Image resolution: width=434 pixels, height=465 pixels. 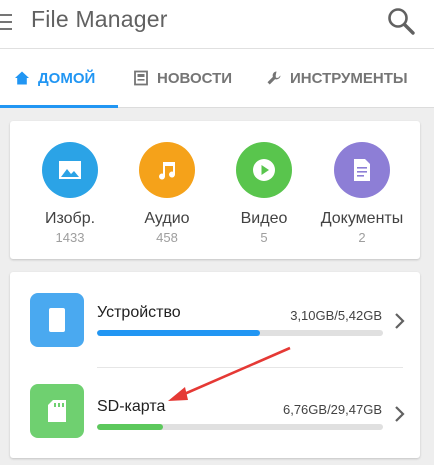 I want to click on storage-sd-card-name: SD-карта, so click(x=131, y=406).